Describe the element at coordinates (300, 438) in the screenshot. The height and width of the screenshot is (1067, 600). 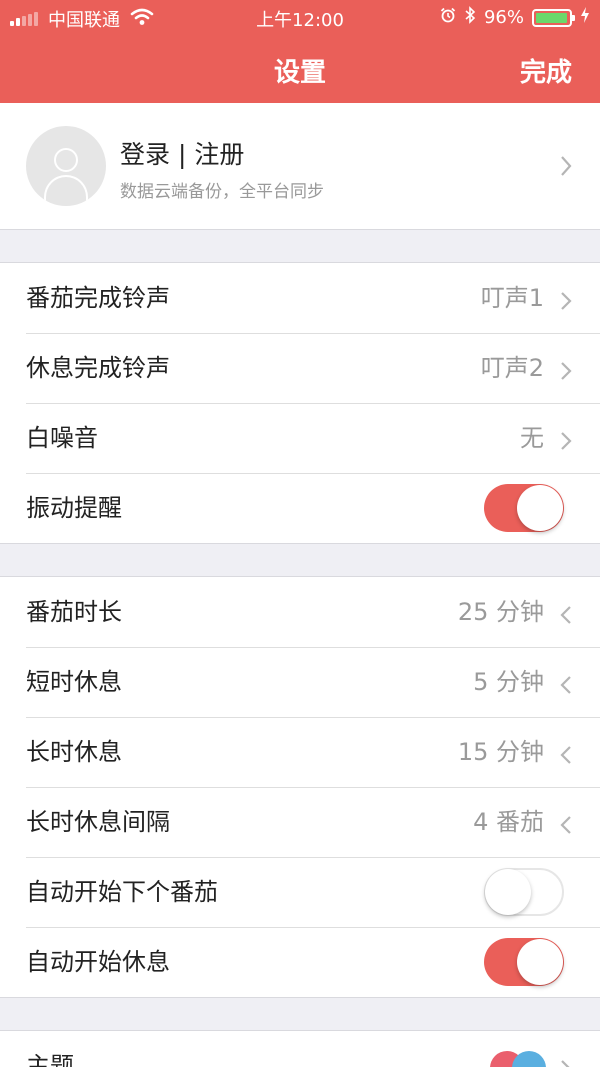
I see `setting-row-white-noise: 白噪音 无` at that location.